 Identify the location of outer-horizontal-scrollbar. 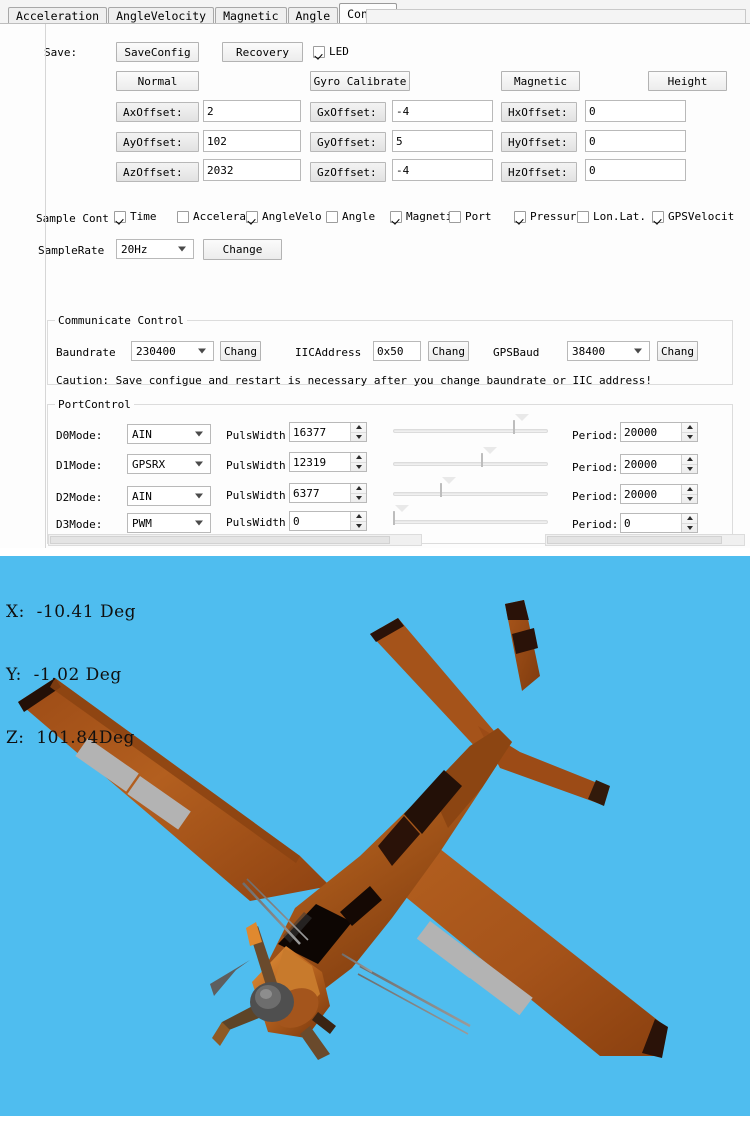
(645, 540).